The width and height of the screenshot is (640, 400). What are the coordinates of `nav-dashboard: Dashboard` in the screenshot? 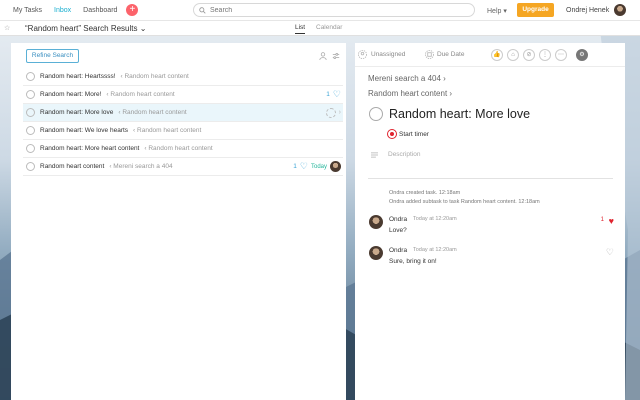 It's located at (100, 10).